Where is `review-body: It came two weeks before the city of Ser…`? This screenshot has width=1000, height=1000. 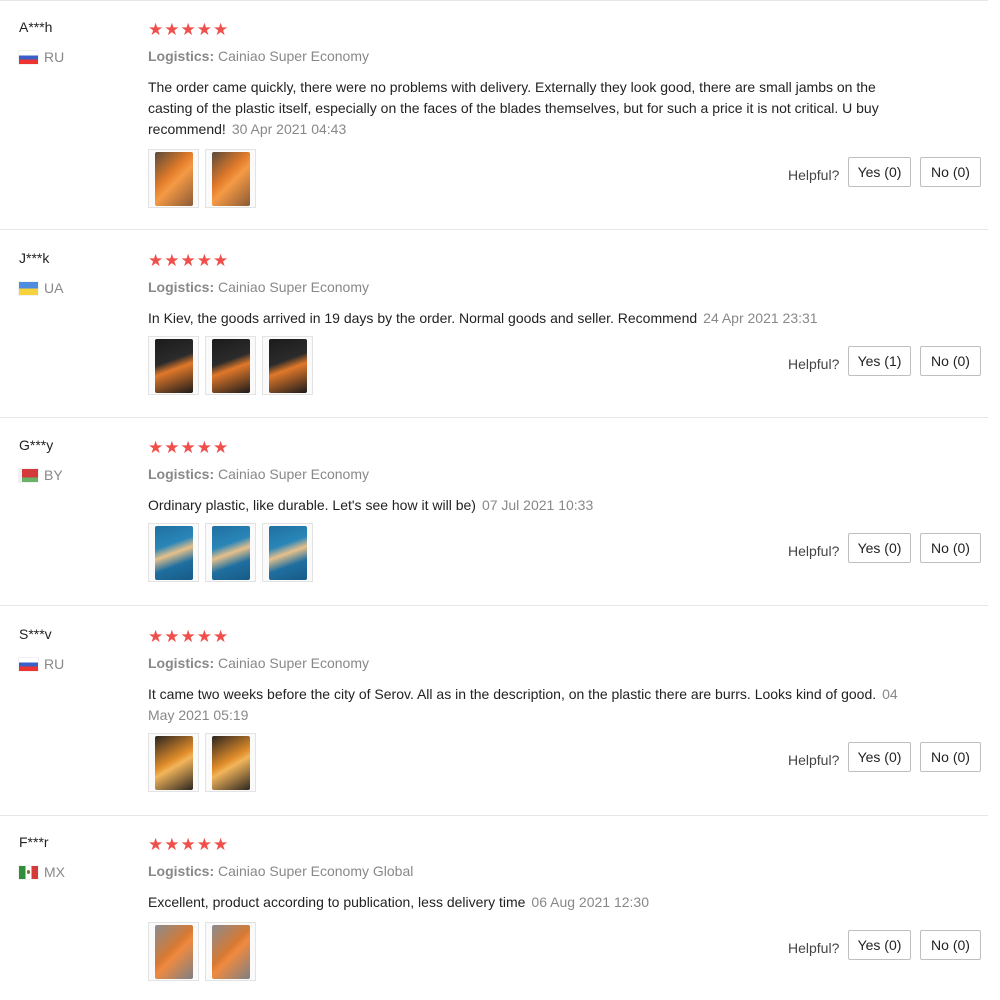 review-body: It came two weeks before the city of Ser… is located at coordinates (512, 694).